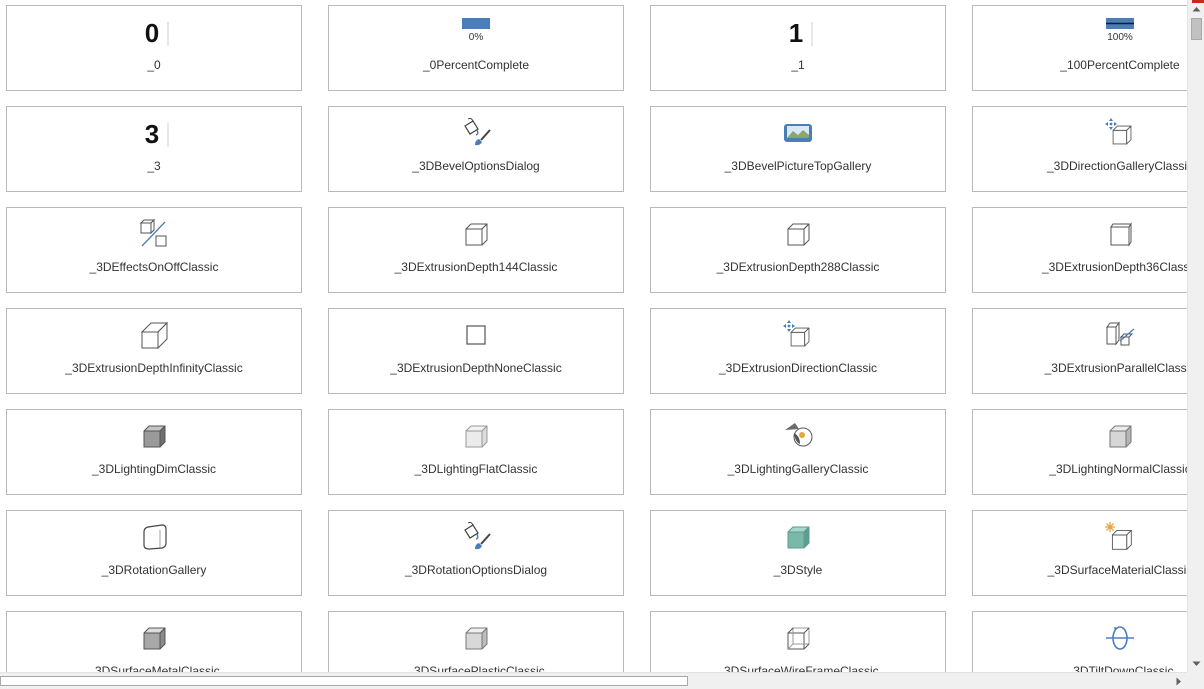  What do you see at coordinates (1120, 638) in the screenshot?
I see `rotate-axis-icon` at bounding box center [1120, 638].